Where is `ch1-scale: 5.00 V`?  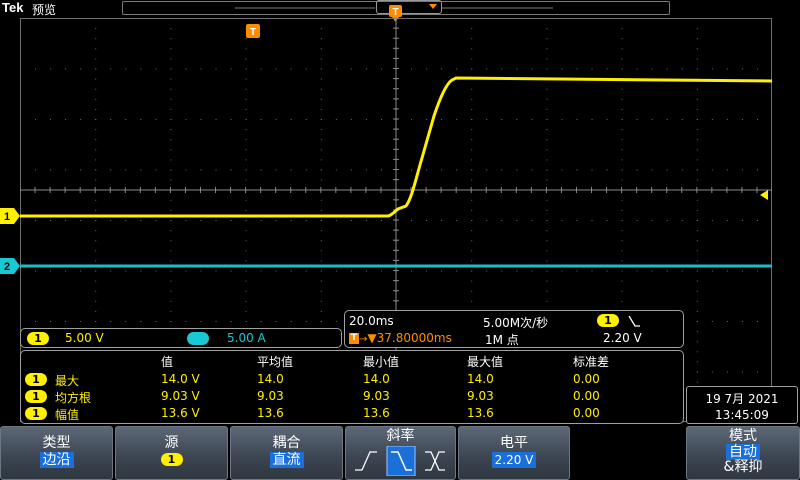
ch1-scale: 5.00 V is located at coordinates (84, 338).